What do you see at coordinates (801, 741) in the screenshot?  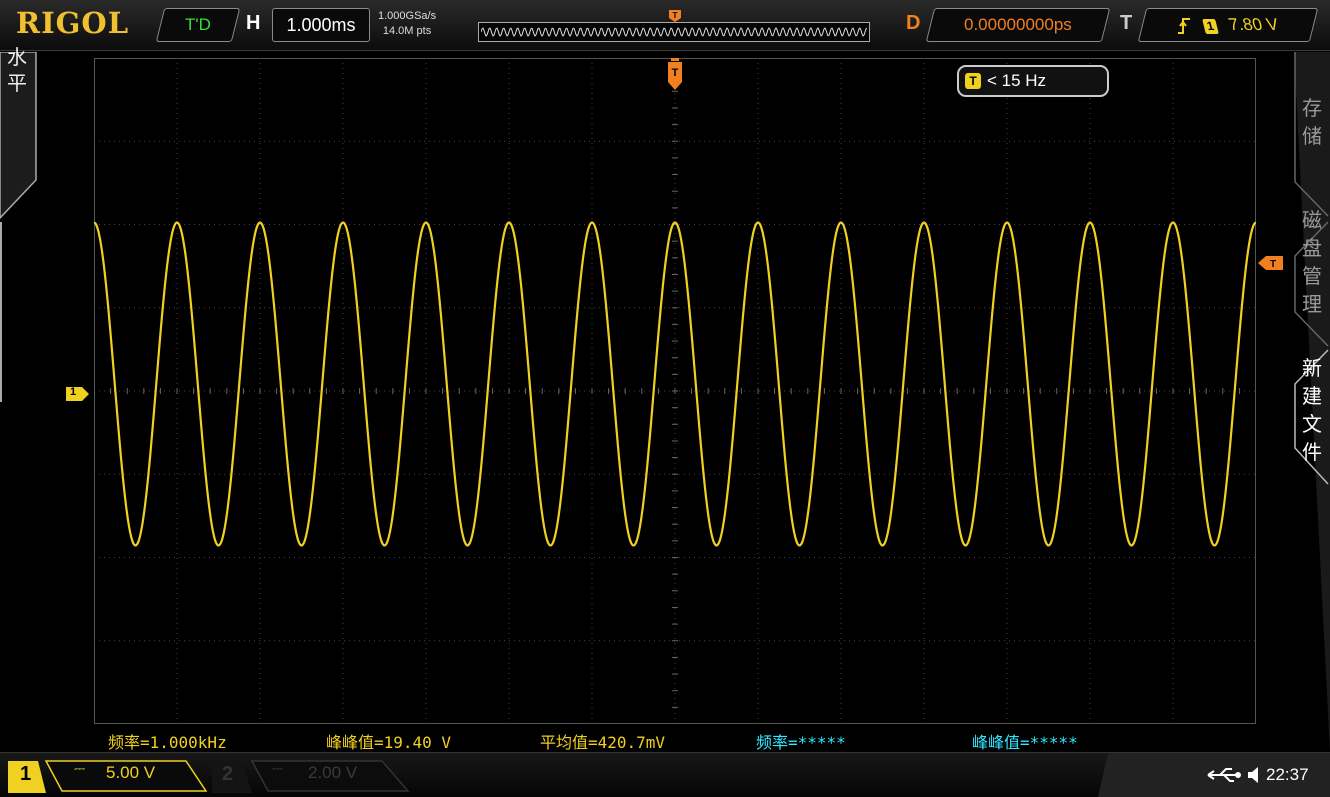 I see `measure-ch2-frequency: 频率=*****` at bounding box center [801, 741].